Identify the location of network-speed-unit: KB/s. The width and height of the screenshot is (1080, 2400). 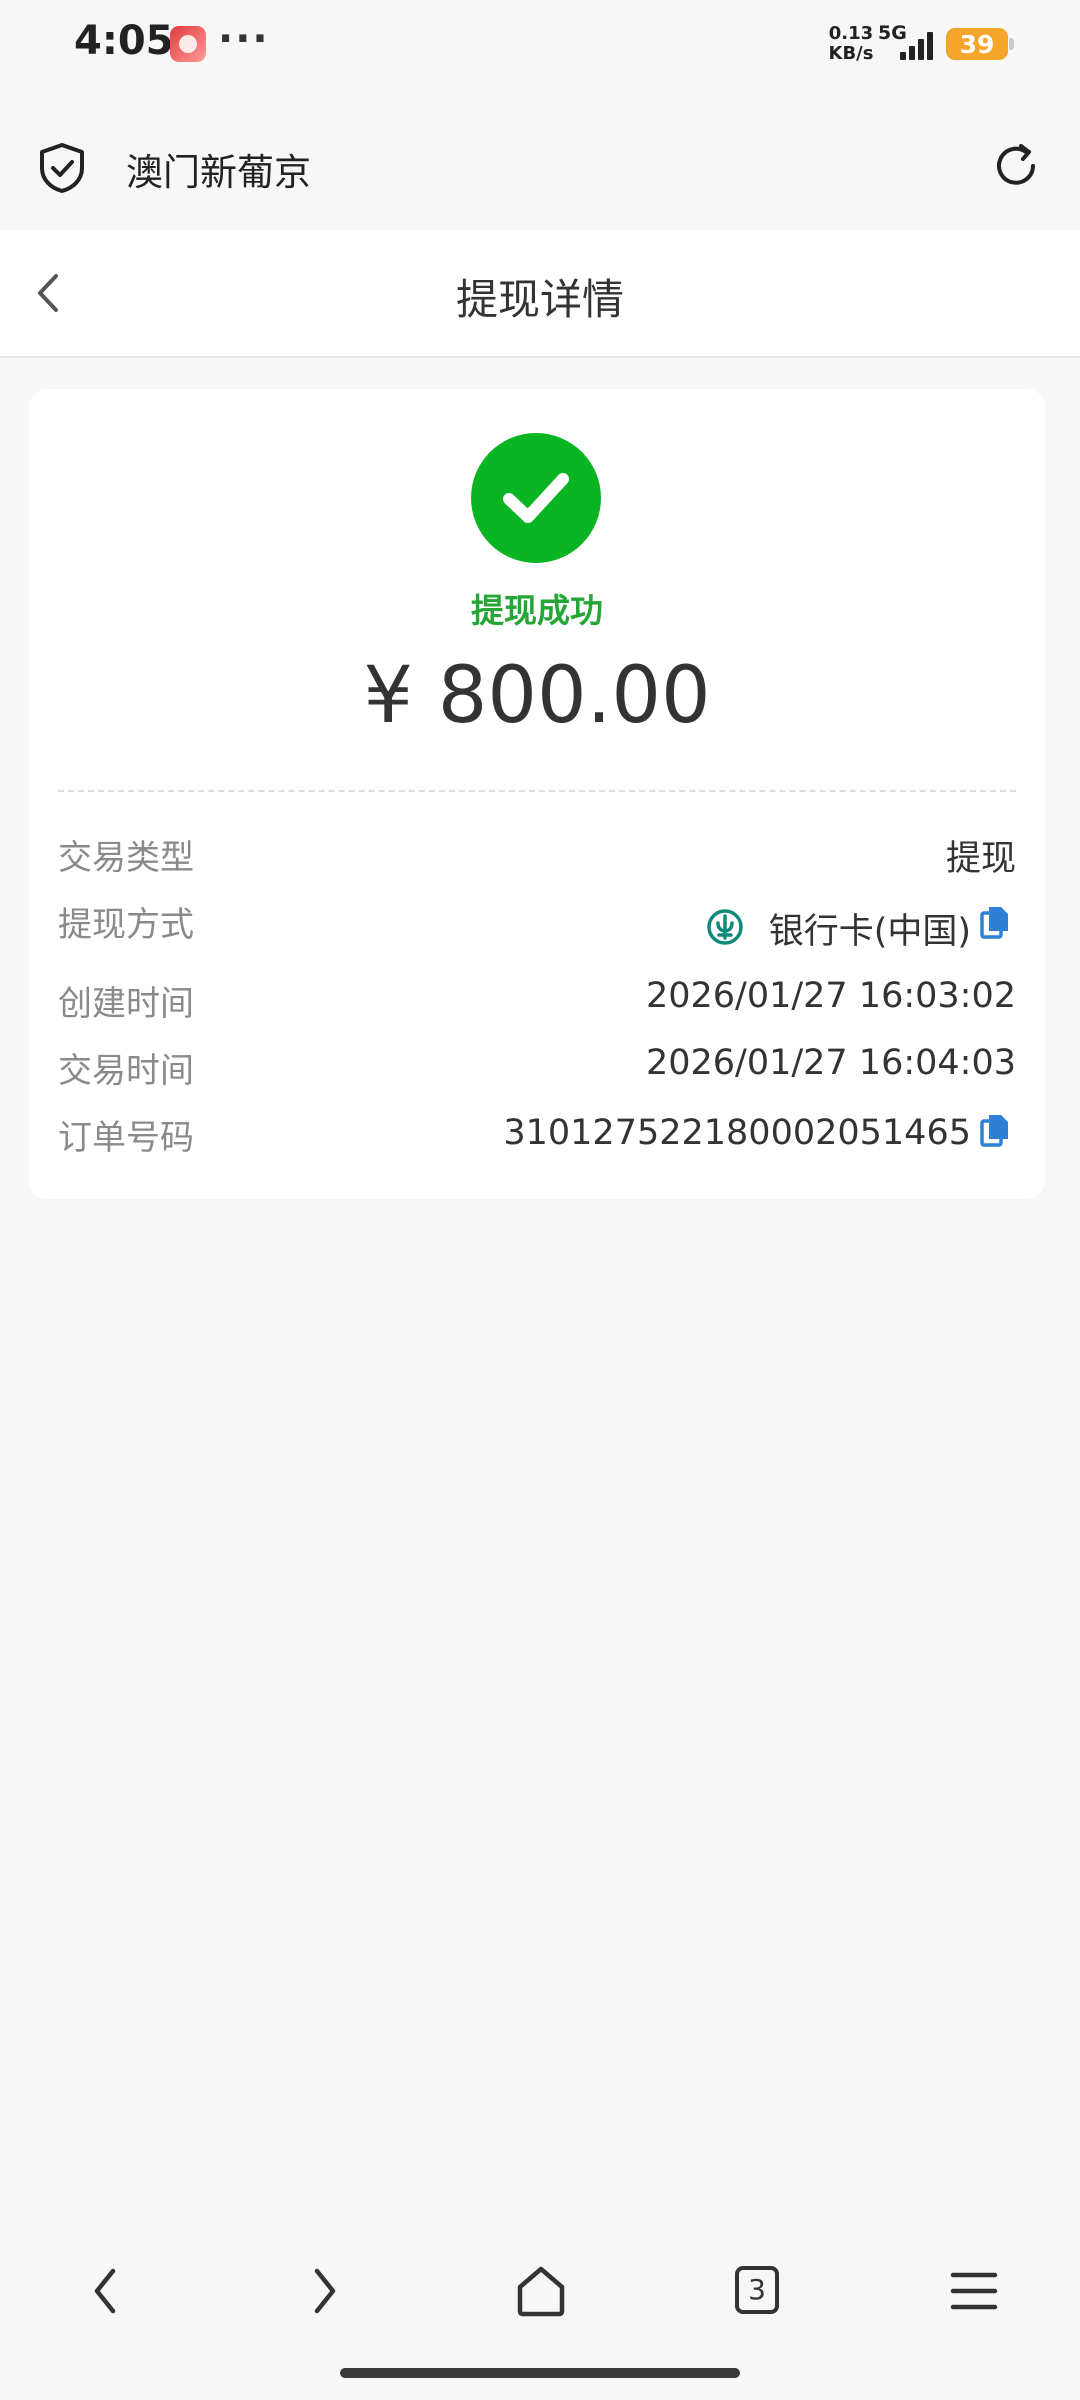
(851, 53).